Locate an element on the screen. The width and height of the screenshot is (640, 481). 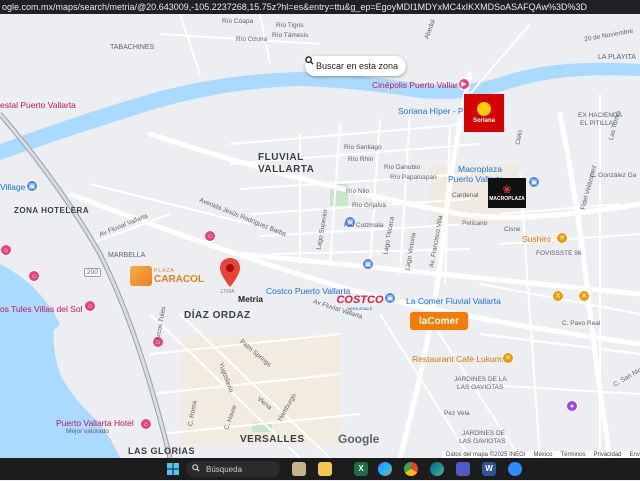
poi-label-la-comer: La Comer Fluvial Vallarta is located at coordinates (453, 301).